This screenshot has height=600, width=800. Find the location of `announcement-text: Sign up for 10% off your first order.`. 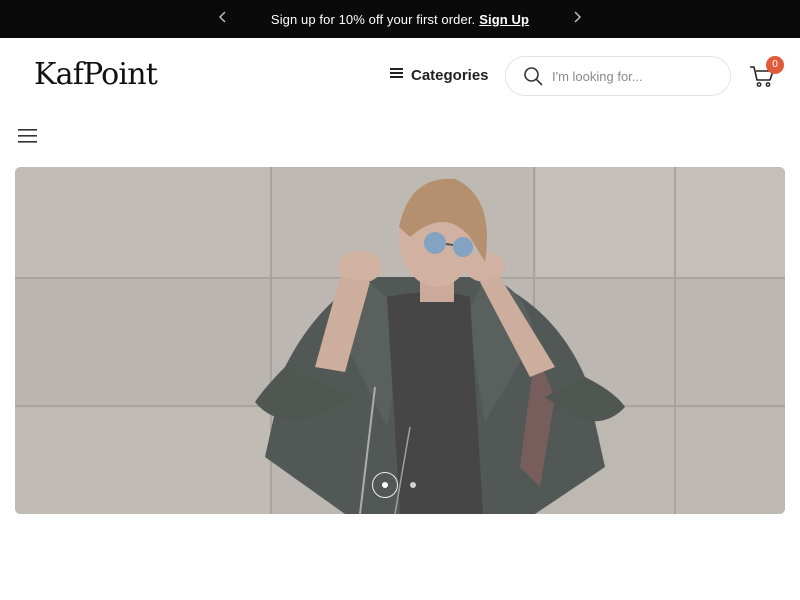

announcement-text: Sign up for 10% off your first order. is located at coordinates (373, 19).